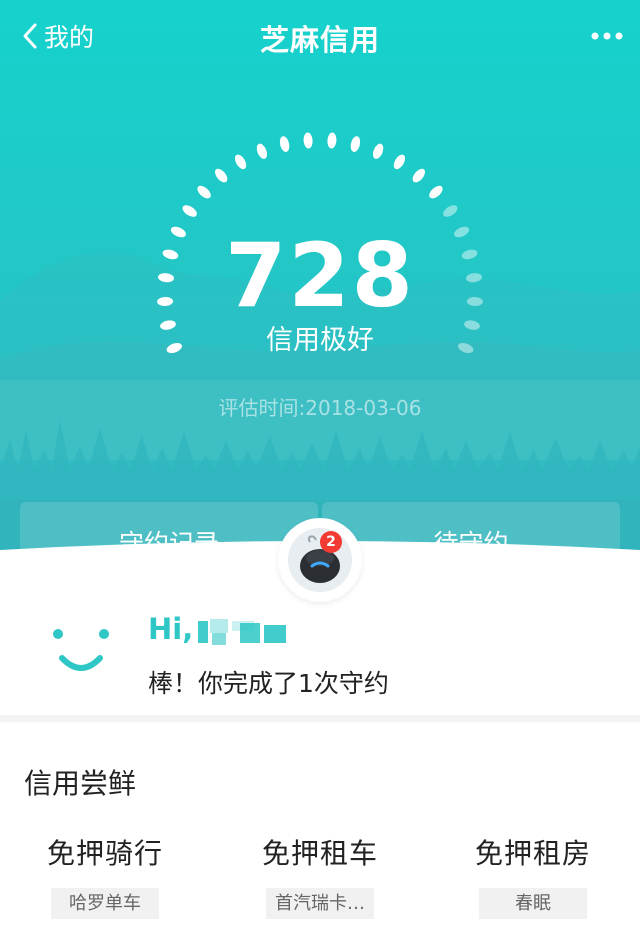  What do you see at coordinates (320, 408) in the screenshot?
I see `evaluation-time: 评估时间:2018-03-06` at bounding box center [320, 408].